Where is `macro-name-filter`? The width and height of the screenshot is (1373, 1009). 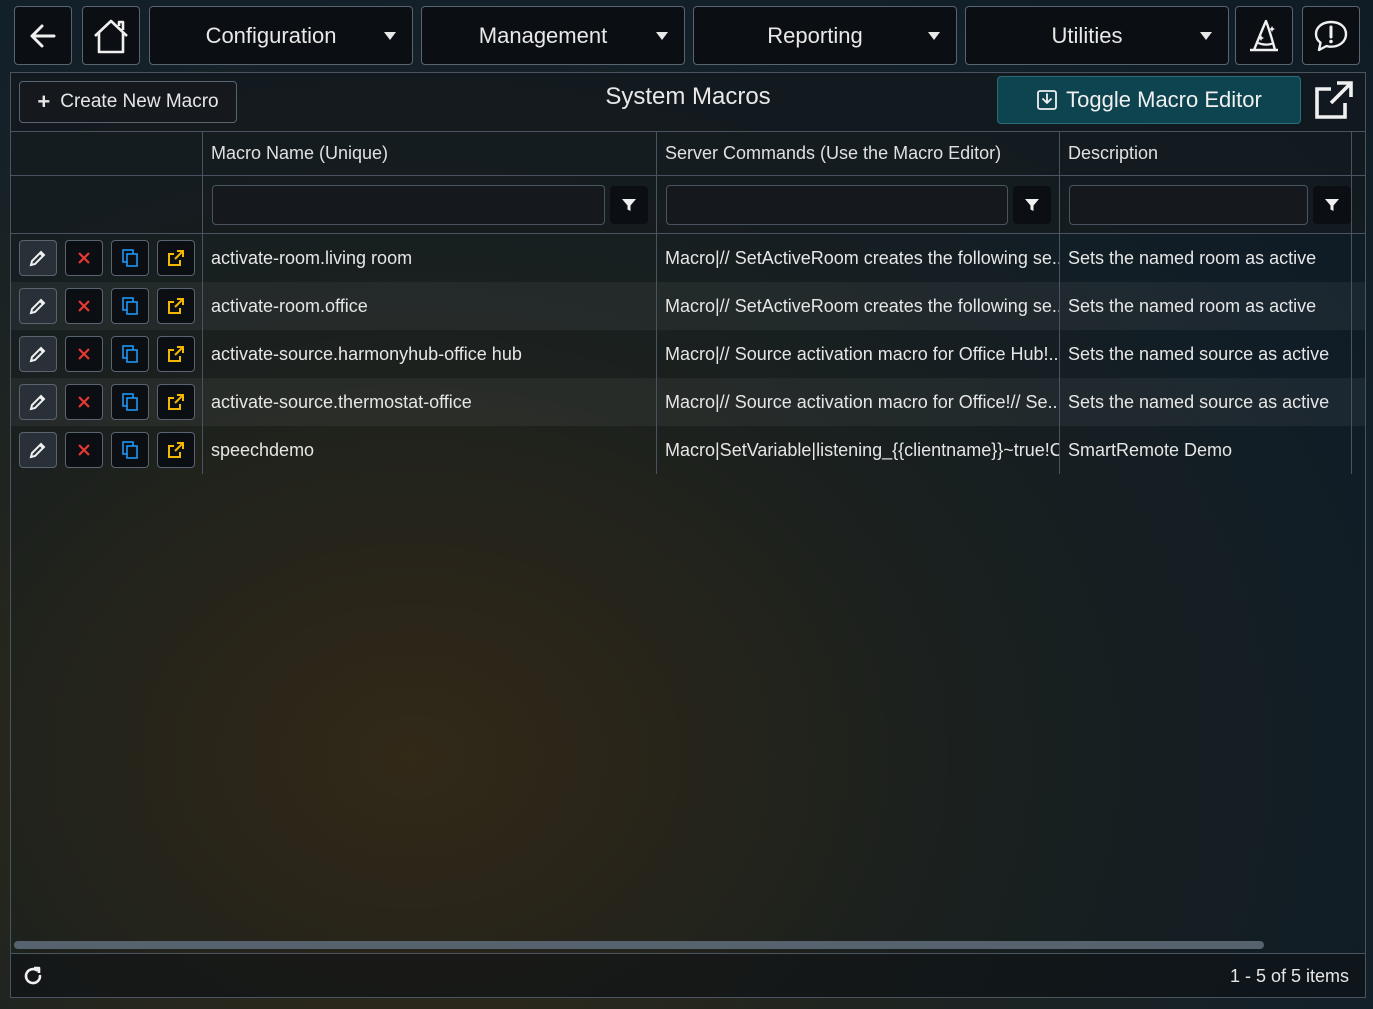
macro-name-filter is located at coordinates (430, 204).